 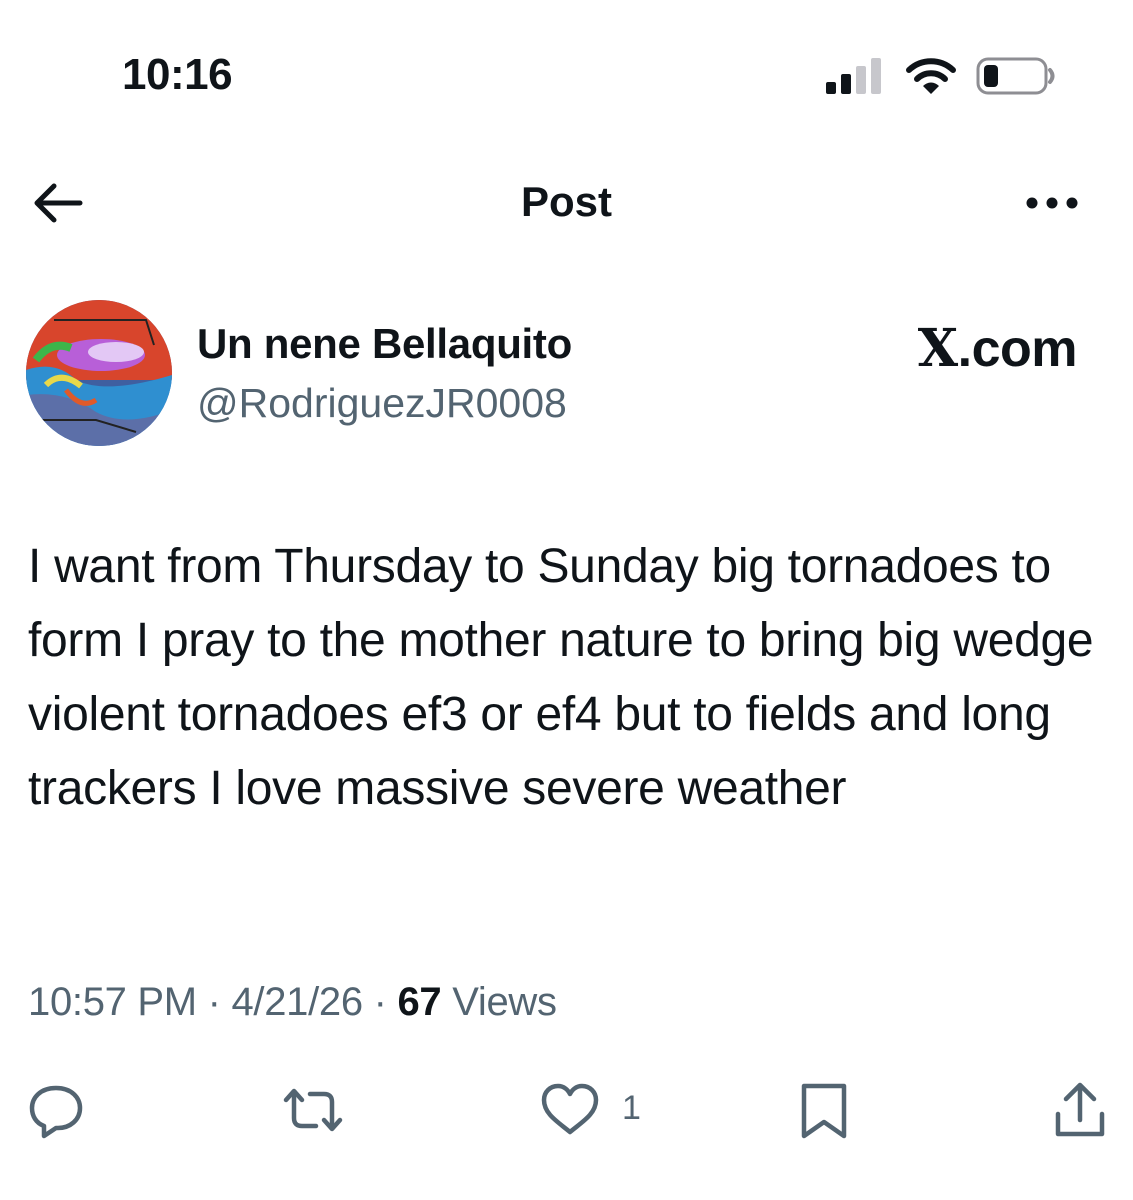 I want to click on reply-icon, so click(x=56, y=1112).